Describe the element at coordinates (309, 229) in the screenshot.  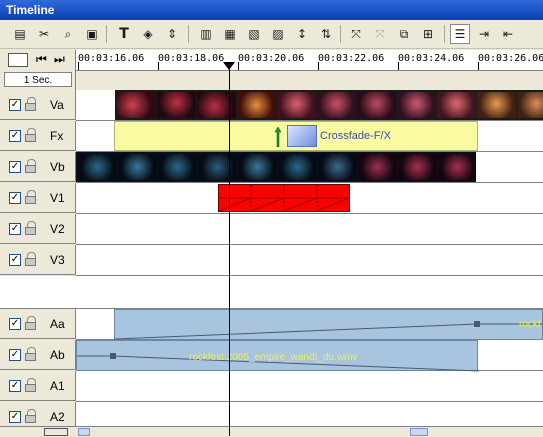
I see `track-lane-v2` at that location.